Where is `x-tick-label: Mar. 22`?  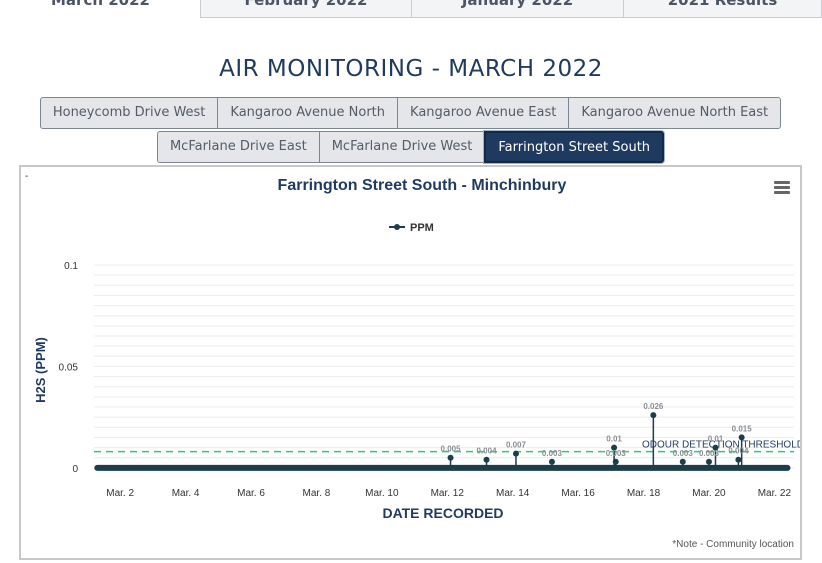
x-tick-label: Mar. 22 is located at coordinates (775, 493).